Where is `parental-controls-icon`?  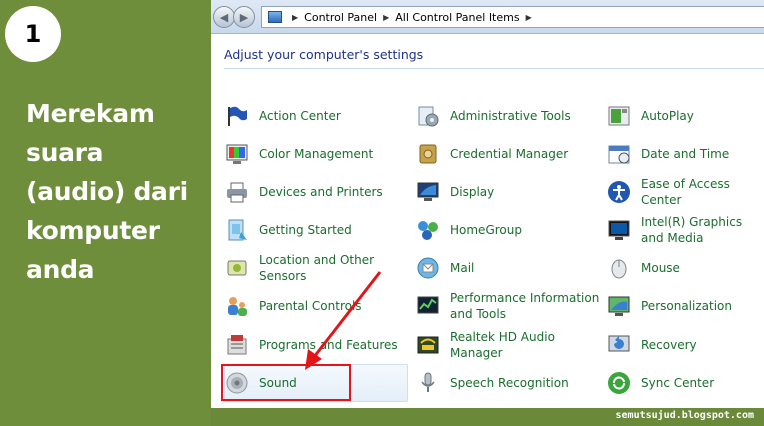 parental-controls-icon is located at coordinates (237, 306).